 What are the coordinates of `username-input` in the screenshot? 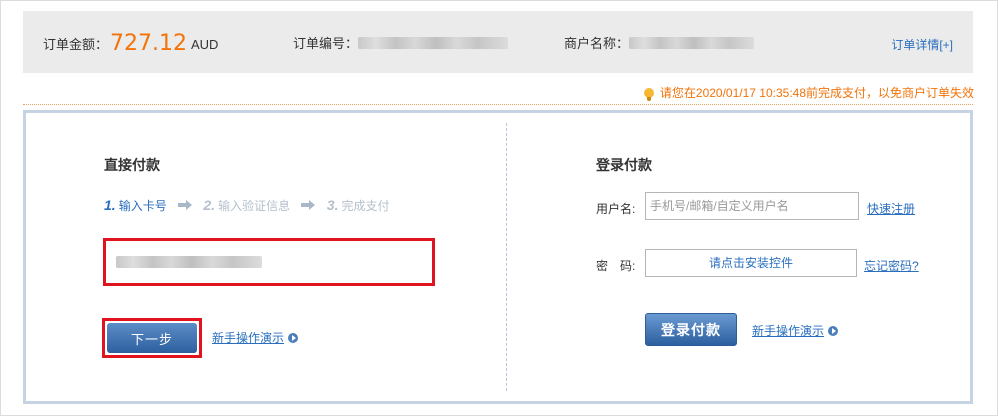 It's located at (752, 206).